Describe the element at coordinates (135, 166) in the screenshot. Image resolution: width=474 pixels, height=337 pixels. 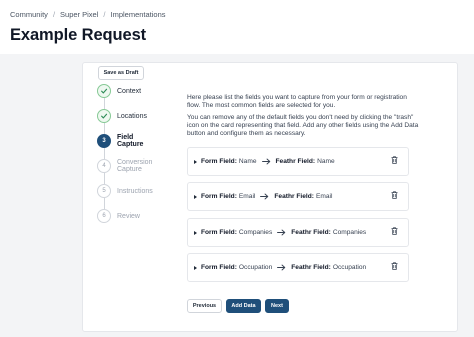
I see `step-label: Conversion Capture` at that location.